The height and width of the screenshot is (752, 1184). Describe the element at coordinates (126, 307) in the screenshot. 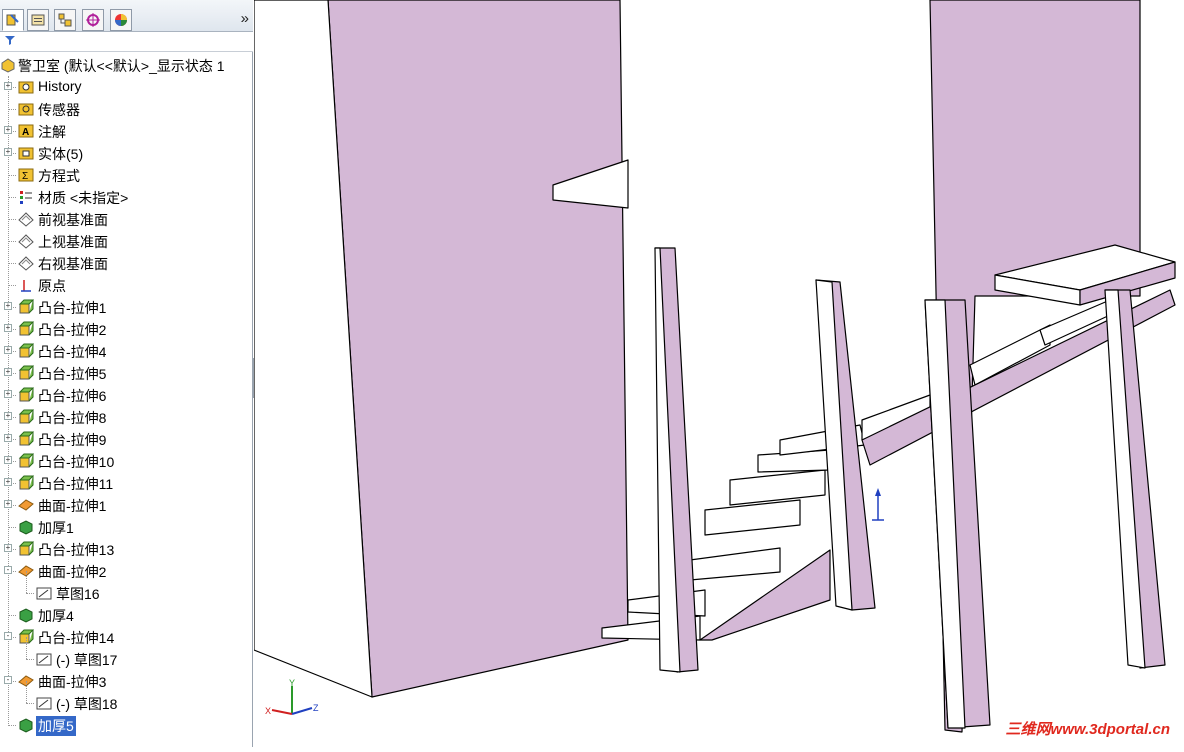

I see `tree-item: + 凸台-拉伸1` at that location.